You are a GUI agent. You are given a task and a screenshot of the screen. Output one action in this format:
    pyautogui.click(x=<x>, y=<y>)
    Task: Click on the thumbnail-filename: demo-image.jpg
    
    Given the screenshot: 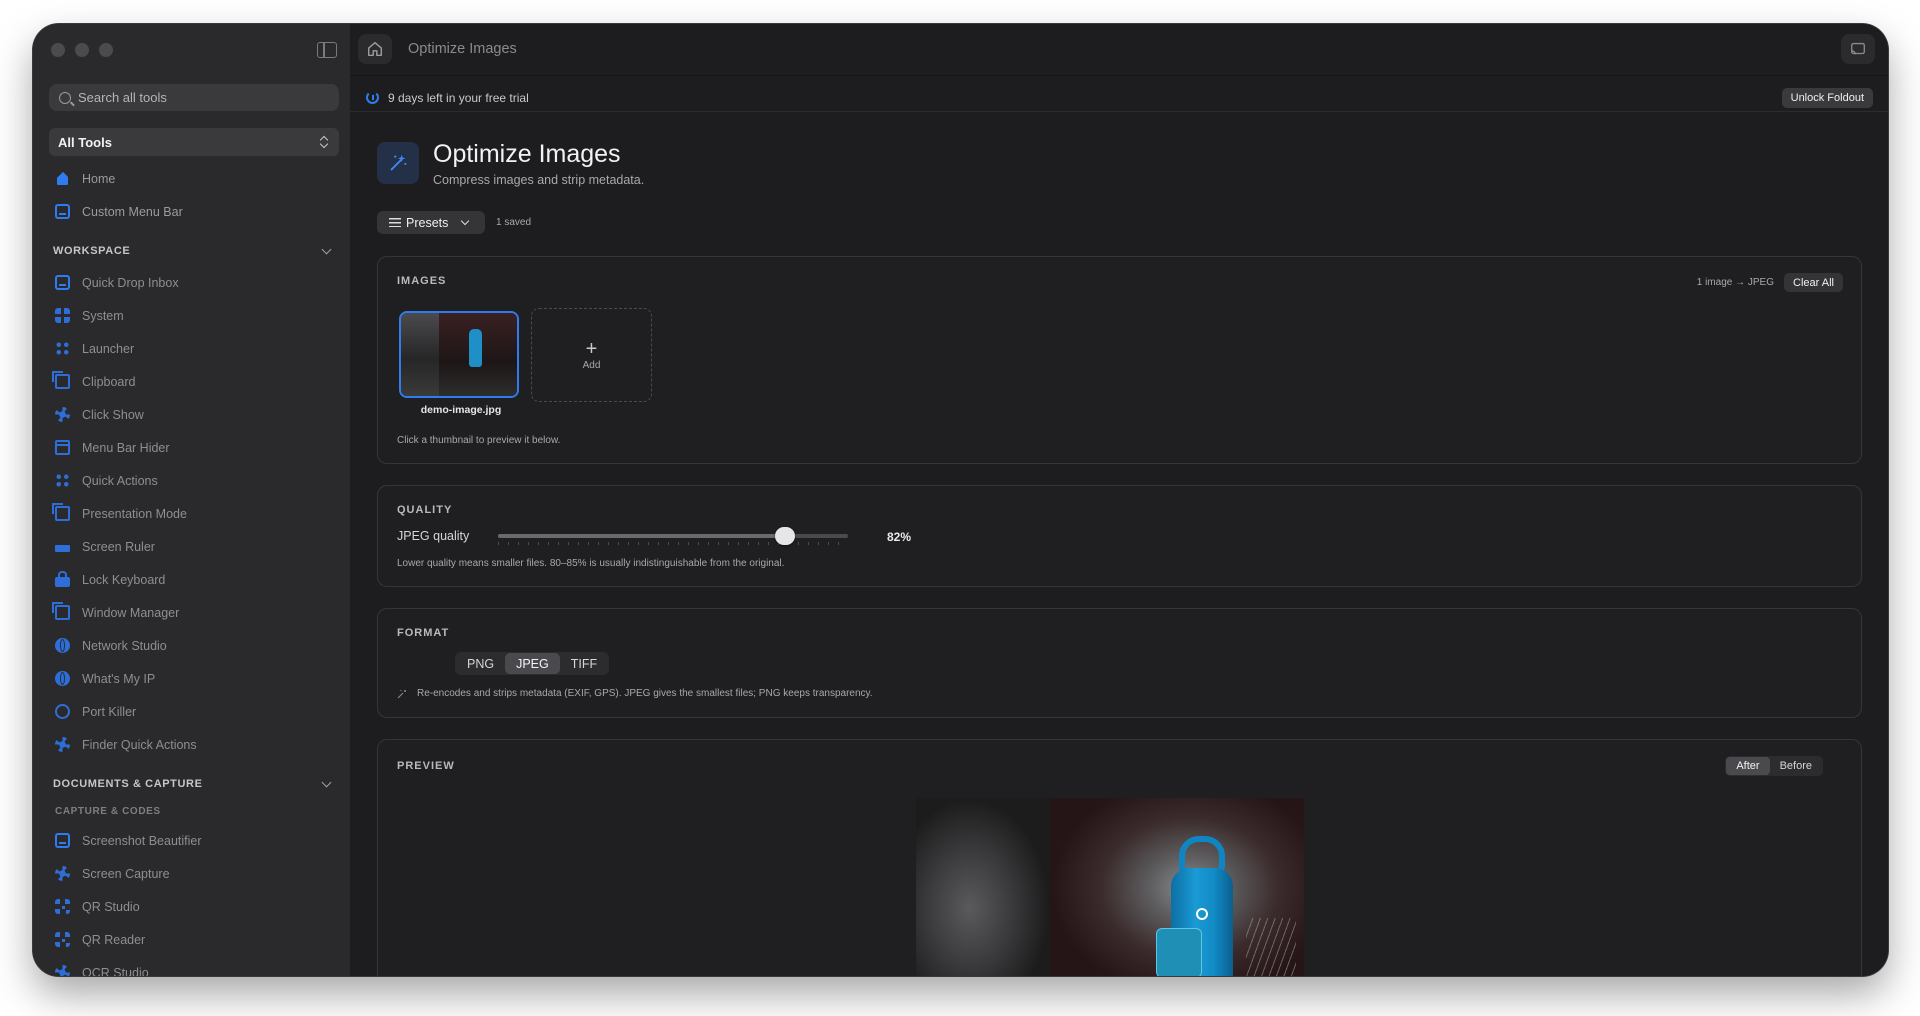 What is the action you would take?
    pyautogui.click(x=461, y=410)
    